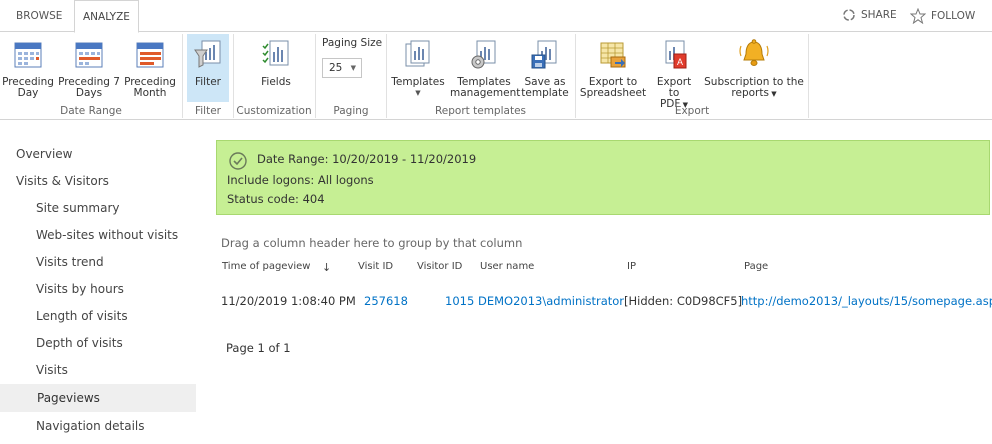 This screenshot has width=992, height=444. What do you see at coordinates (808, 76) in the screenshot?
I see `ribbon-separator` at bounding box center [808, 76].